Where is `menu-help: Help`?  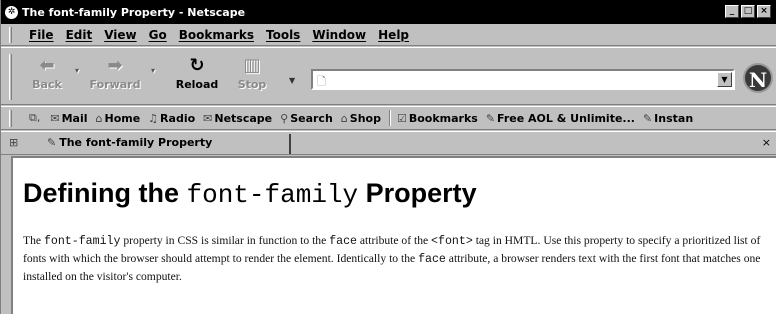 menu-help: Help is located at coordinates (393, 35).